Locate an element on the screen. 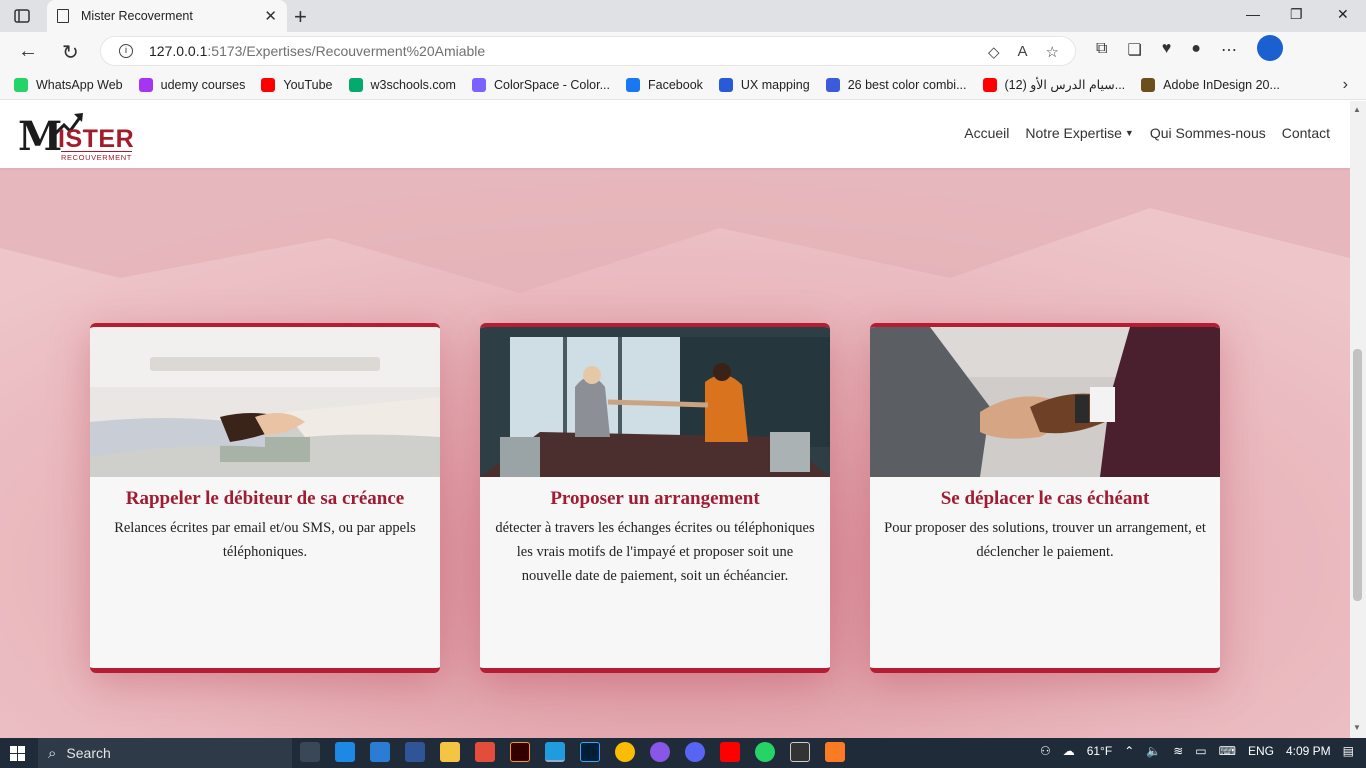 This screenshot has height=768, width=1366. profile-icon: ● is located at coordinates (1196, 50).